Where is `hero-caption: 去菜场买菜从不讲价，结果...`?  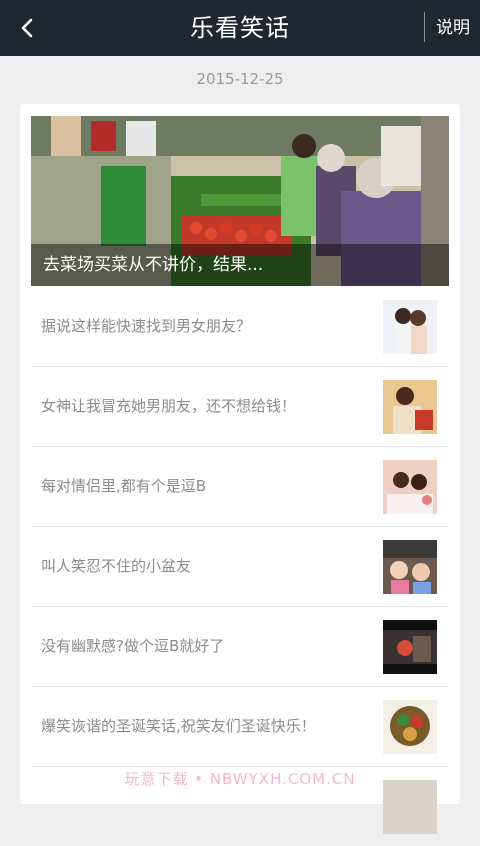
hero-caption: 去菜场买菜从不讲价，结果... is located at coordinates (153, 265).